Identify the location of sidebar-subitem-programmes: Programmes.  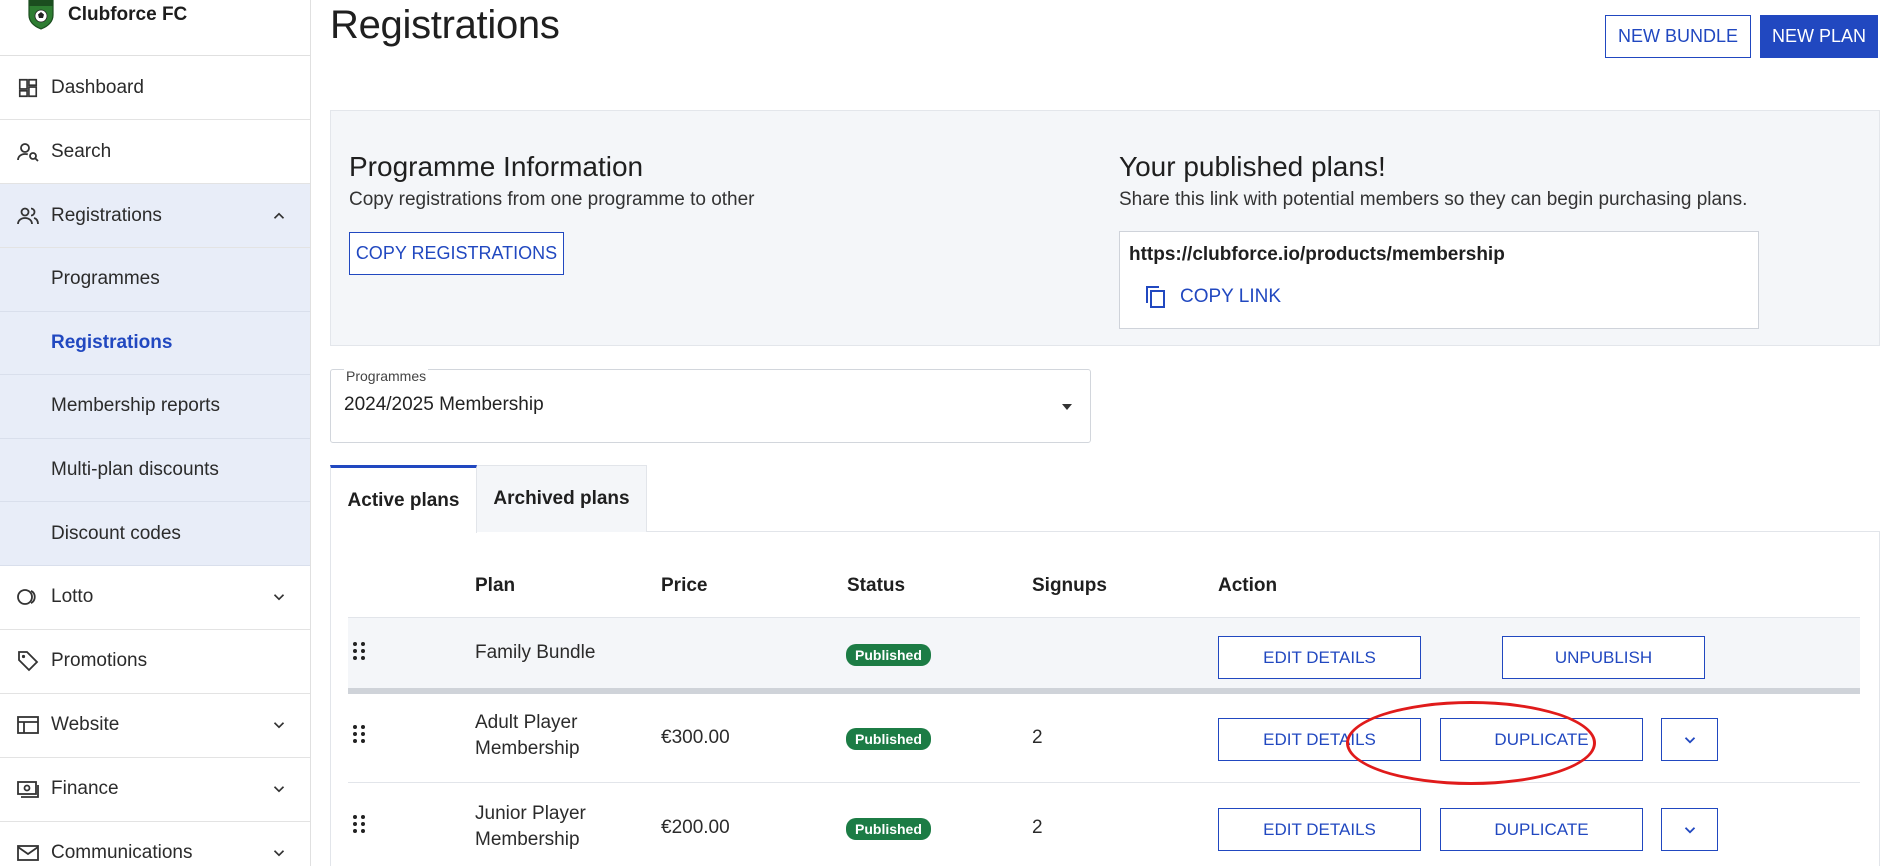
(155, 280).